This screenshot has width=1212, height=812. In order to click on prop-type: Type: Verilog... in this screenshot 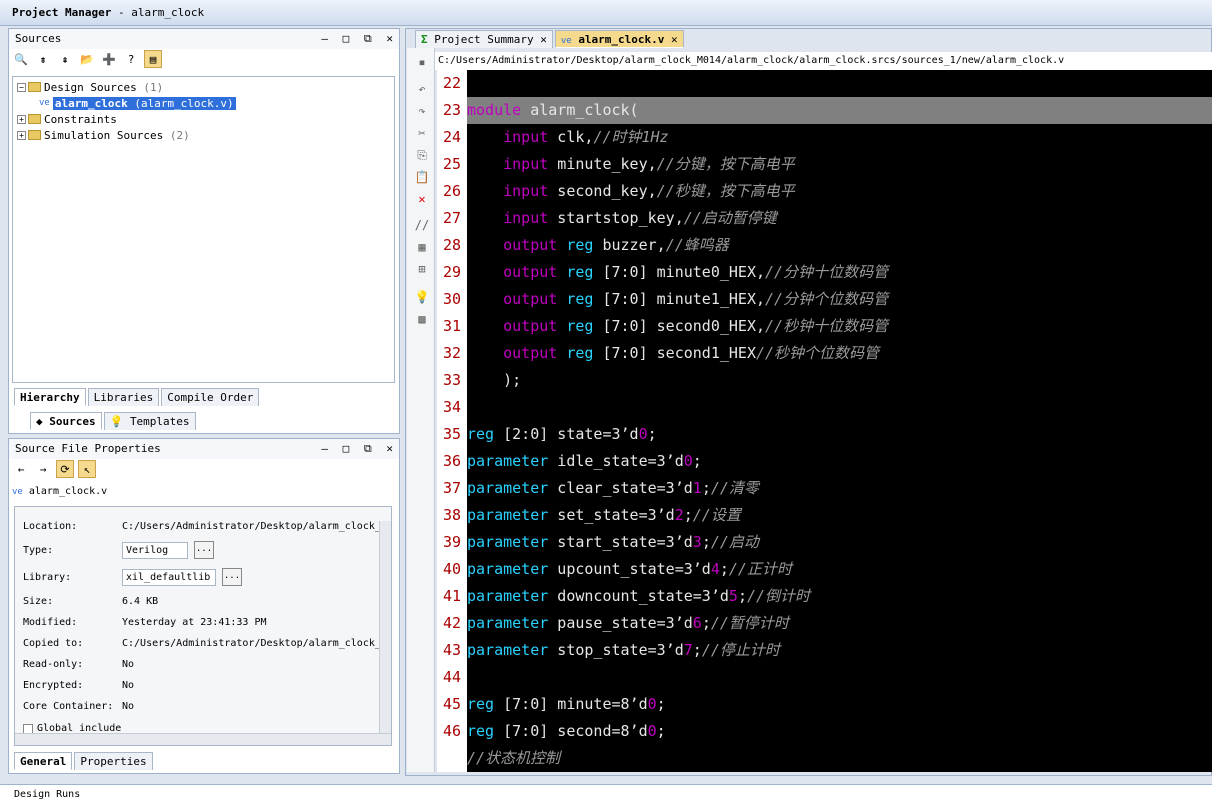, I will do `click(118, 550)`.